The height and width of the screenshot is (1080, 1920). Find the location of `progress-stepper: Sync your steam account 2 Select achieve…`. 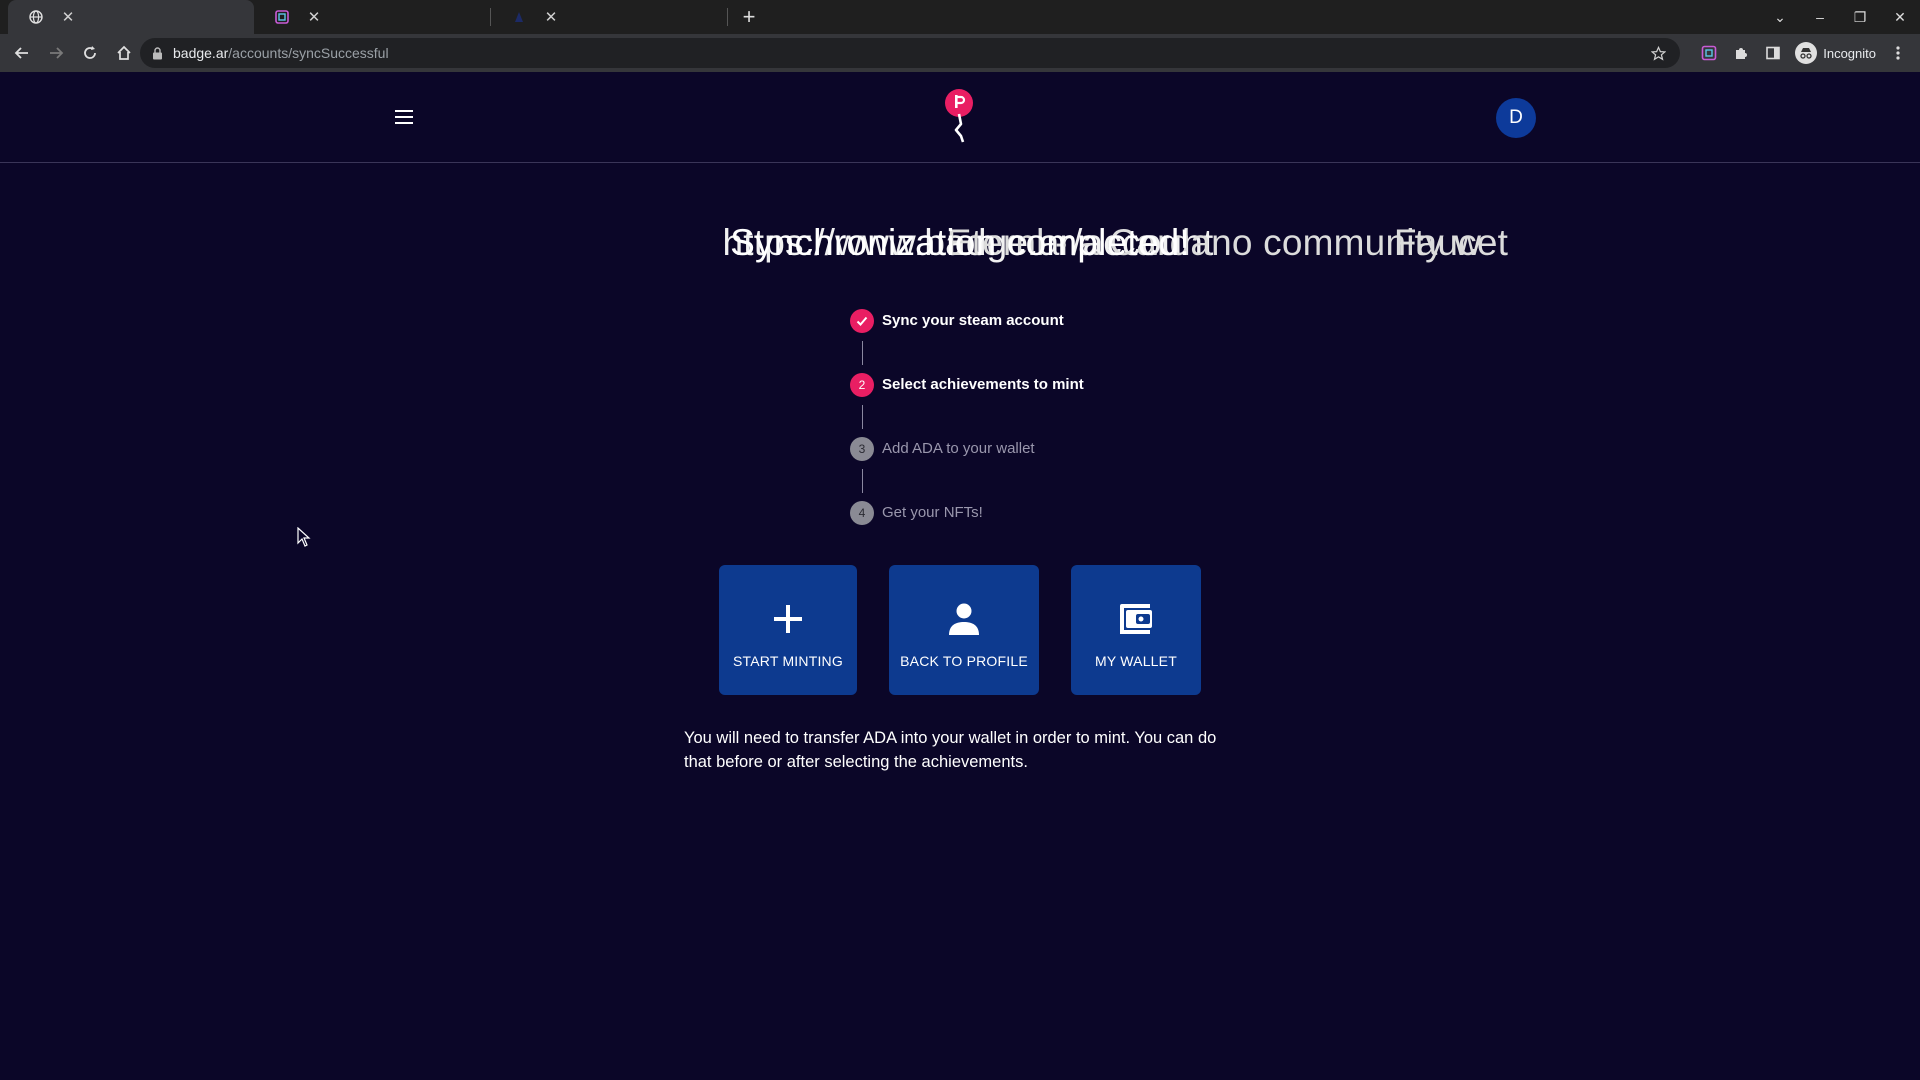

progress-stepper: Sync your steam account 2 Select achieve… is located at coordinates (967, 437).